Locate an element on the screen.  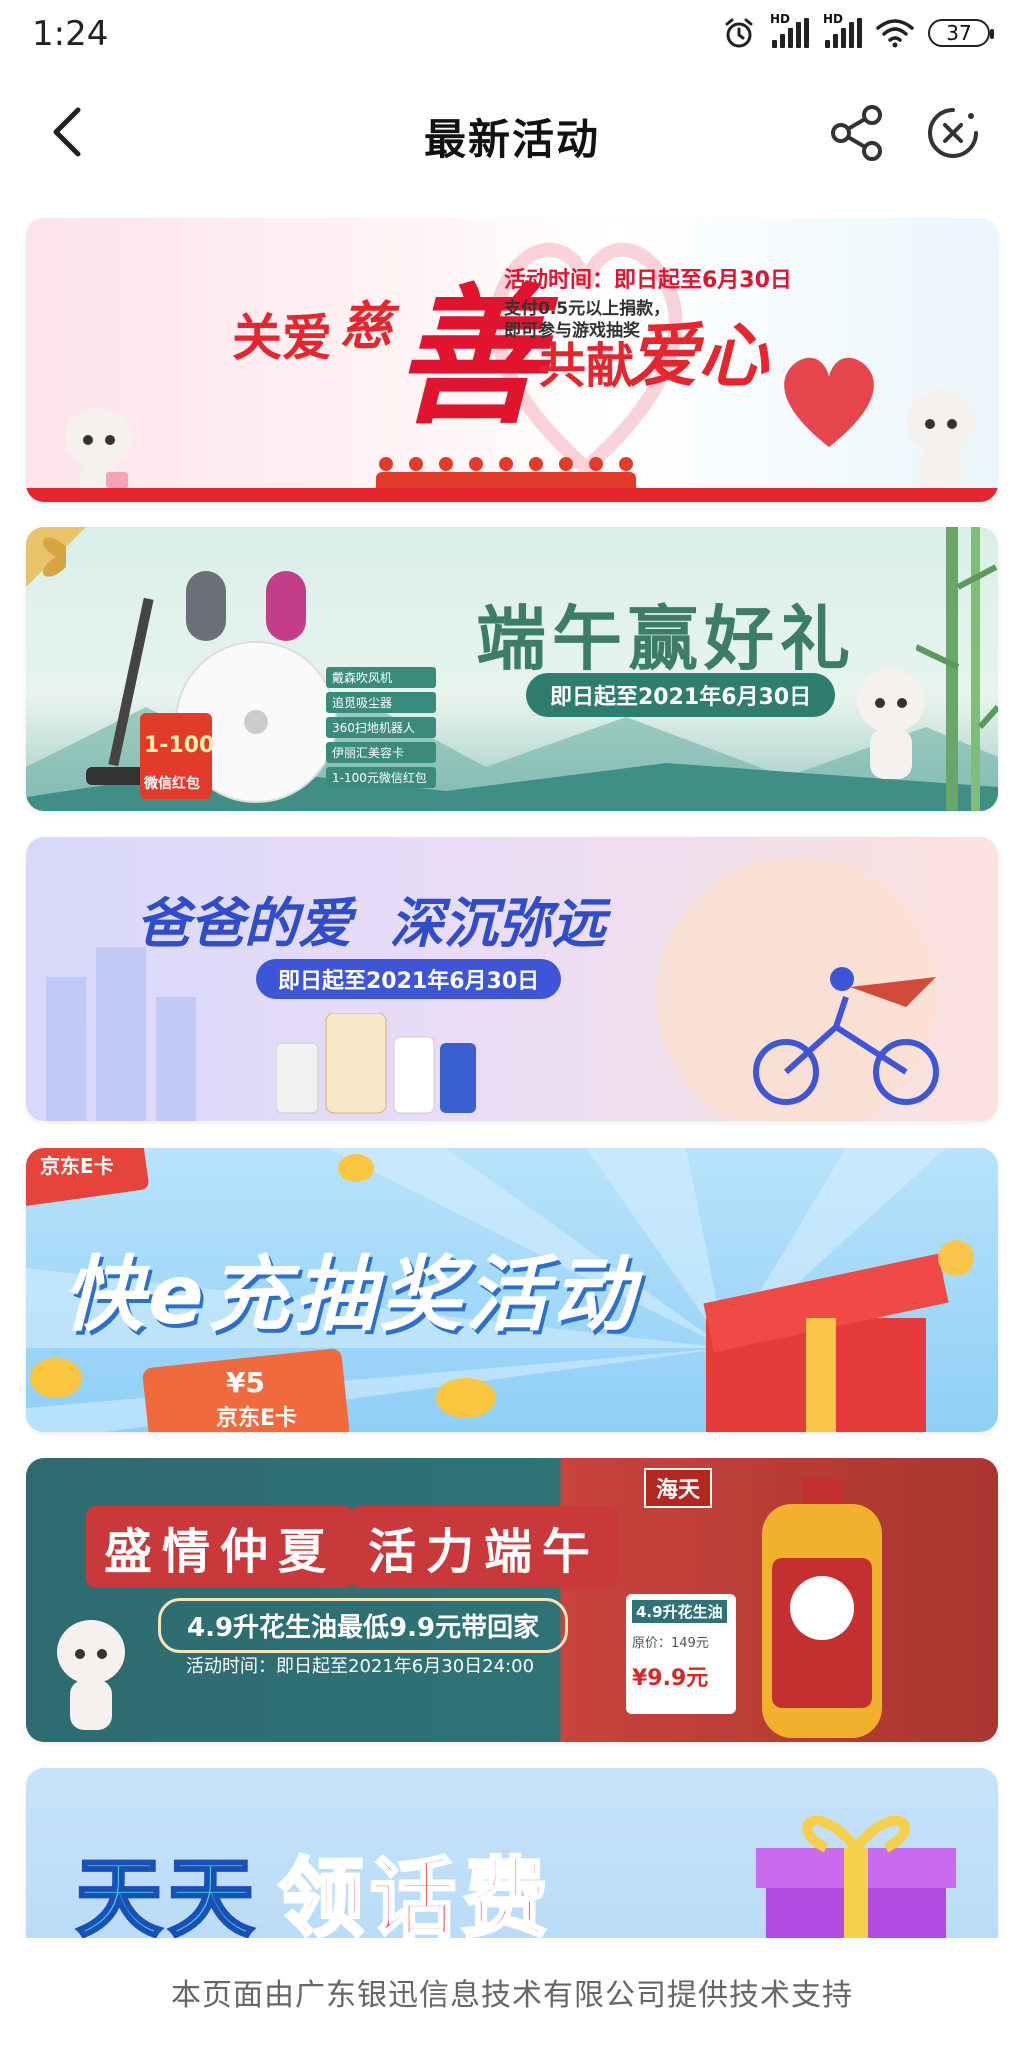
nav-bar: 最新活动 is located at coordinates (512, 132).